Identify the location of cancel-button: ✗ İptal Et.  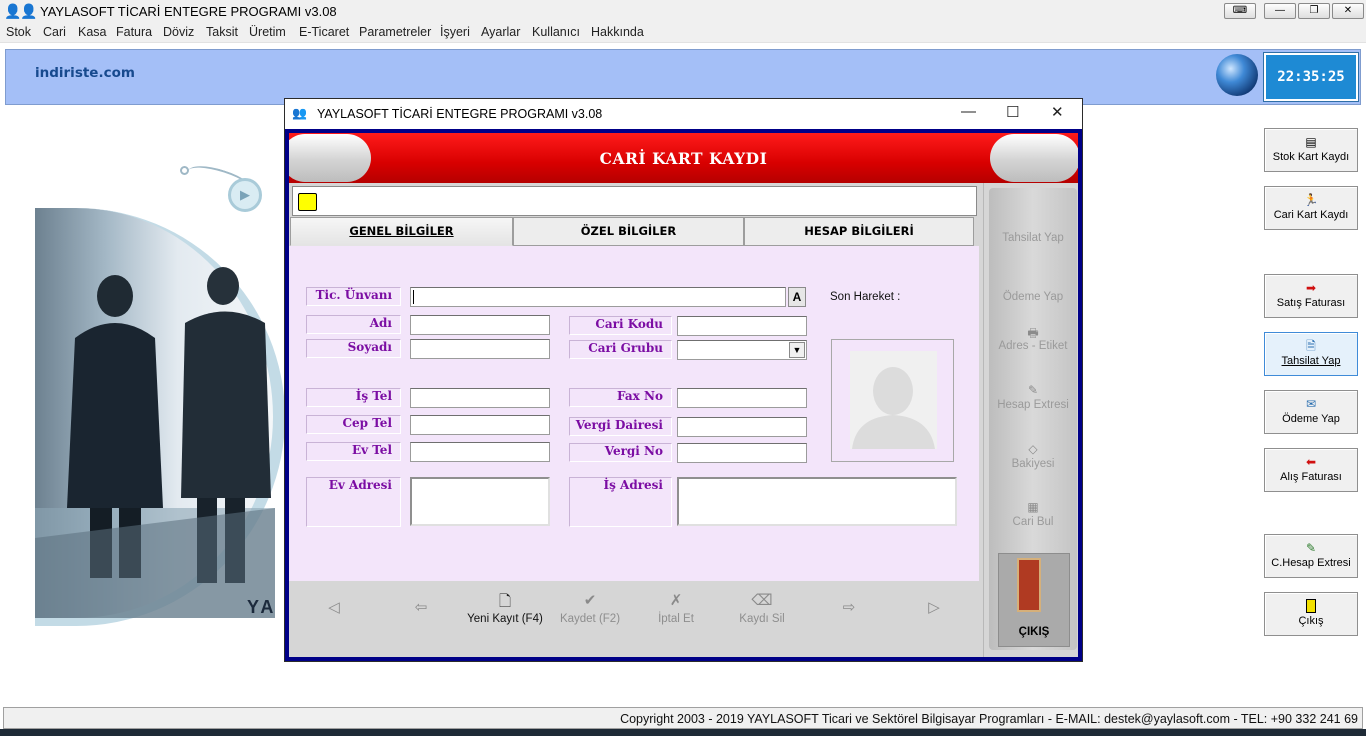
(676, 608).